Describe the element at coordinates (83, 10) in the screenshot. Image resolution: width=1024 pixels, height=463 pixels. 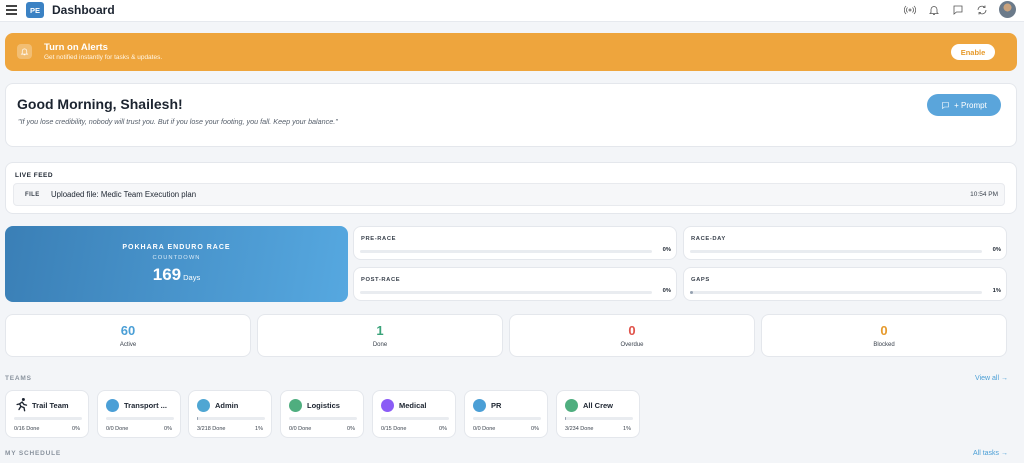
I see `page-title: Dashboard` at that location.